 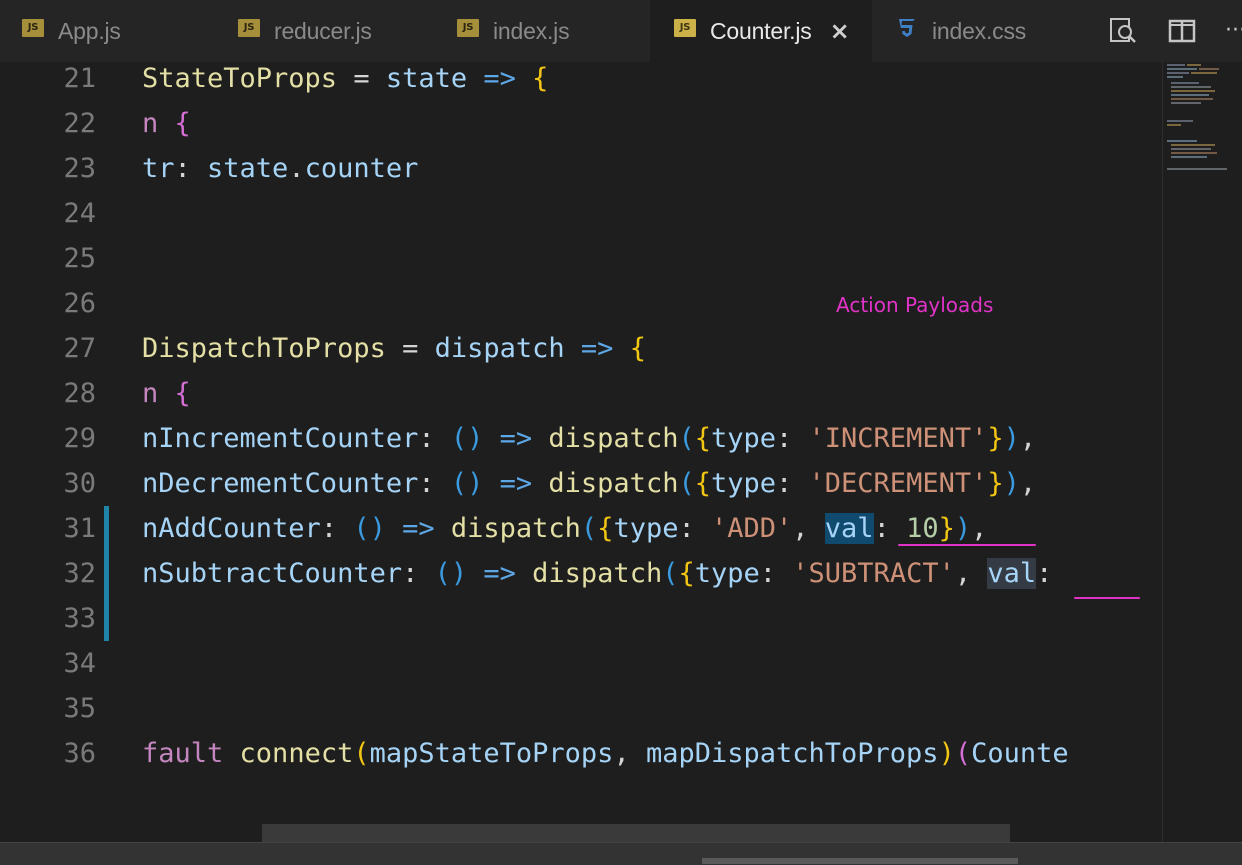 I want to click on split-editor-icon, so click(x=1182, y=31).